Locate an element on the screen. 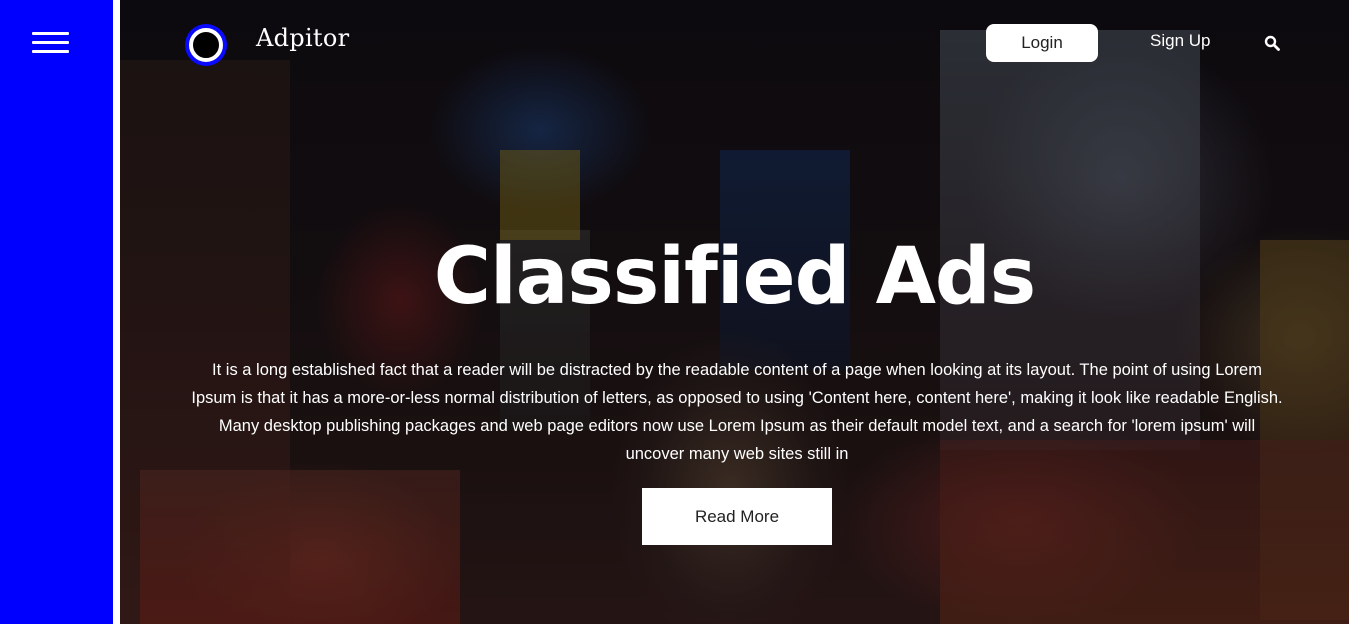 The image size is (1349, 624). read-more-button: Read More is located at coordinates (737, 516).